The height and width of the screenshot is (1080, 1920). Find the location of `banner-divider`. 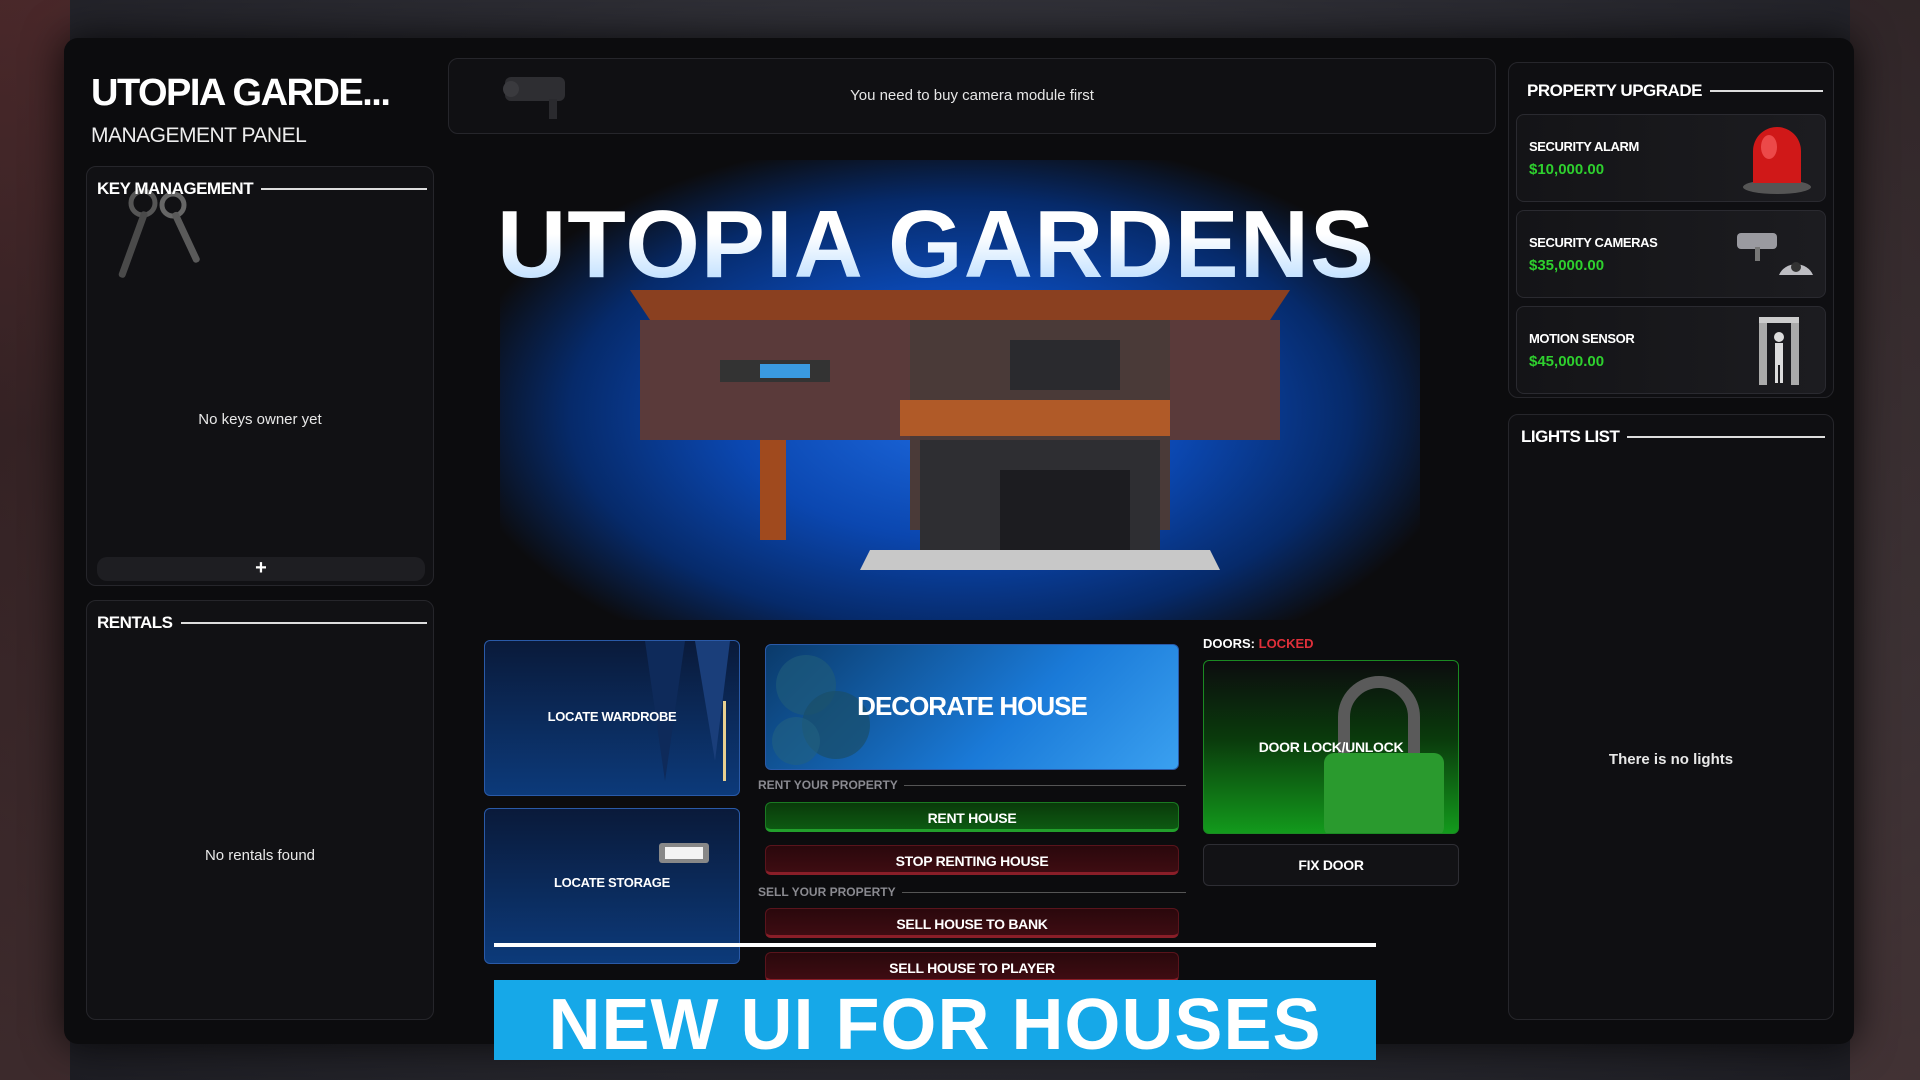

banner-divider is located at coordinates (935, 945).